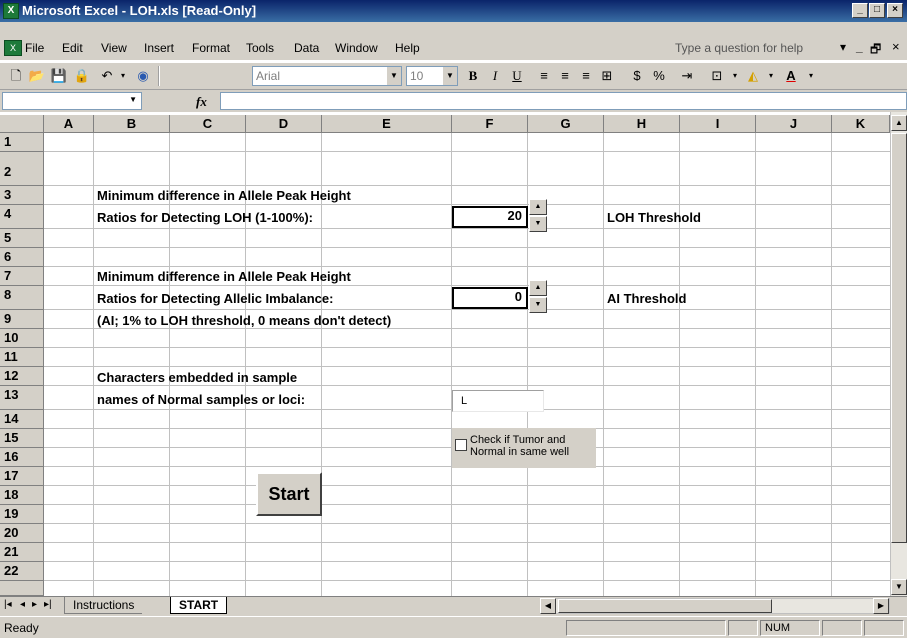 The image size is (907, 638). Describe the element at coordinates (811, 76) in the screenshot. I see `font-color-dropdown-icon: ▾` at that location.